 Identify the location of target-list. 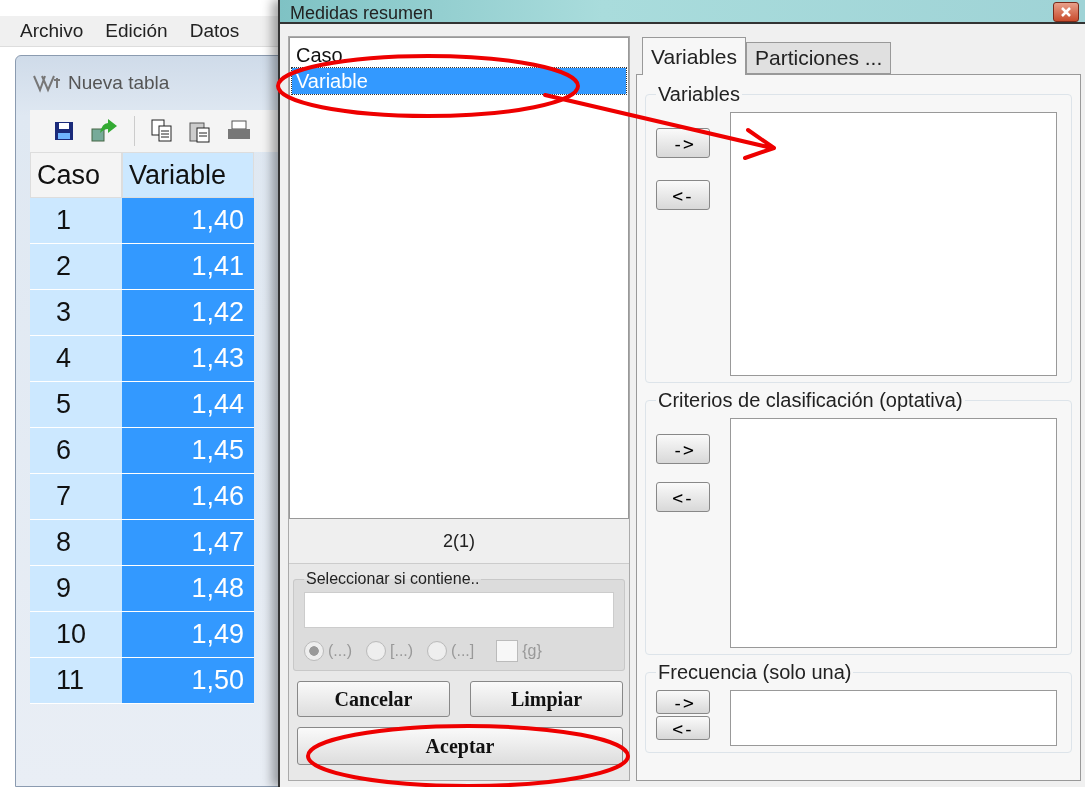
(893, 718).